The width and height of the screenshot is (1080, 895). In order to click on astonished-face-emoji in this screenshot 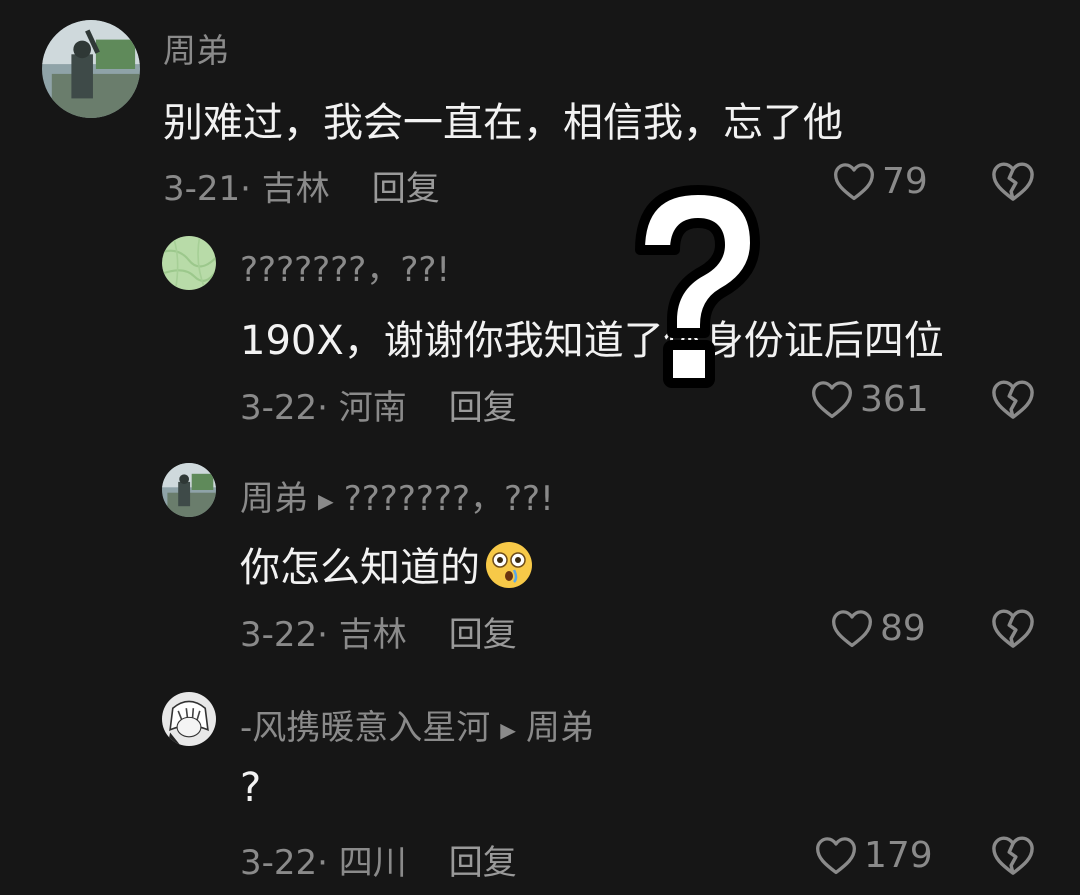, I will do `click(509, 570)`.